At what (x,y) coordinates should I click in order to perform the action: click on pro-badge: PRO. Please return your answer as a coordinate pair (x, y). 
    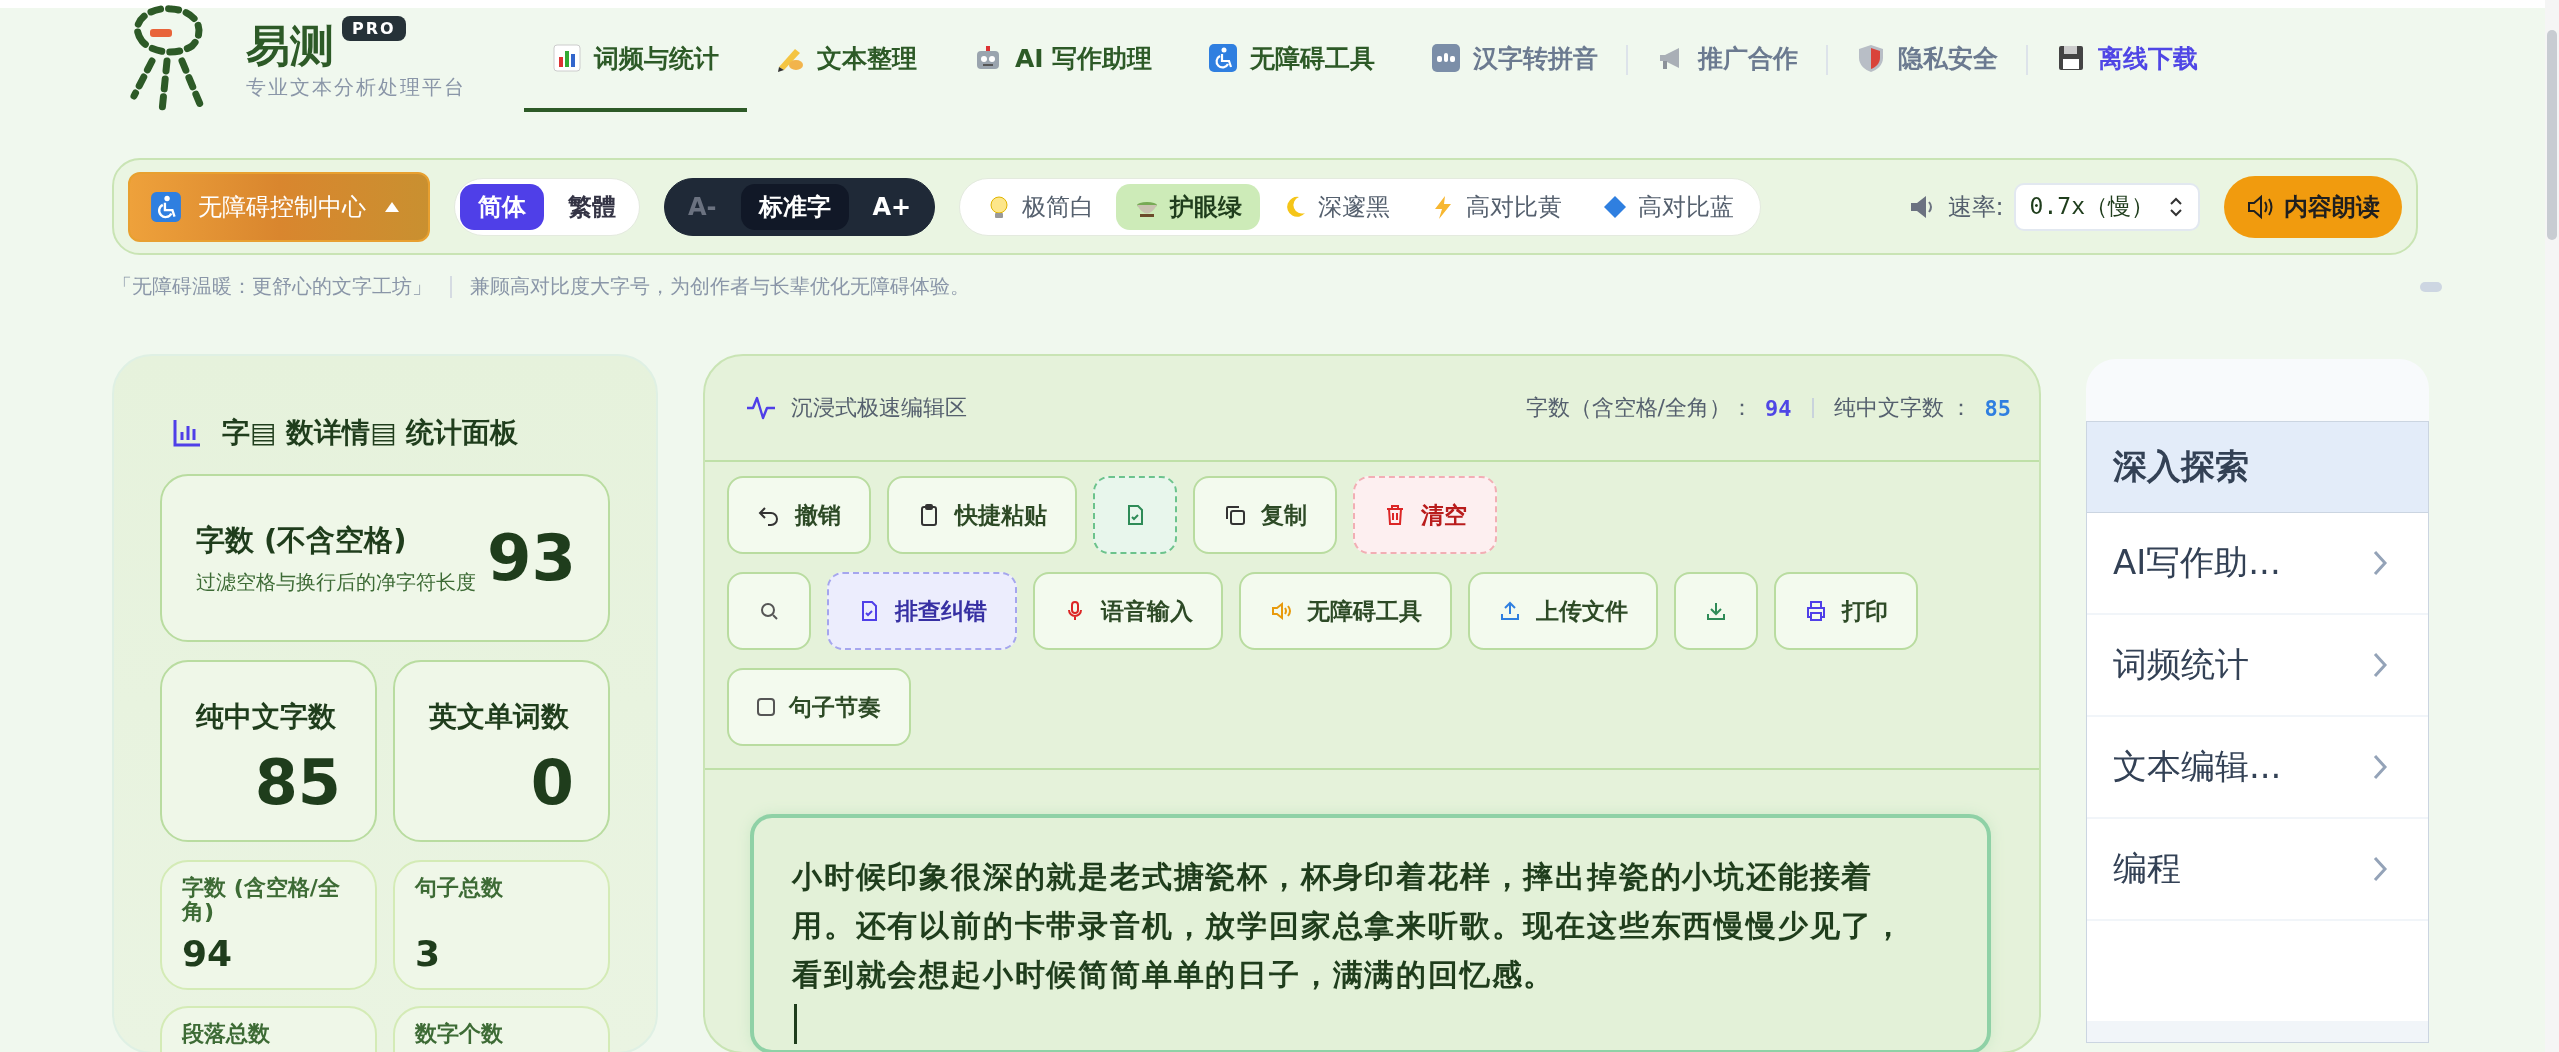
    Looking at the image, I should click on (374, 28).